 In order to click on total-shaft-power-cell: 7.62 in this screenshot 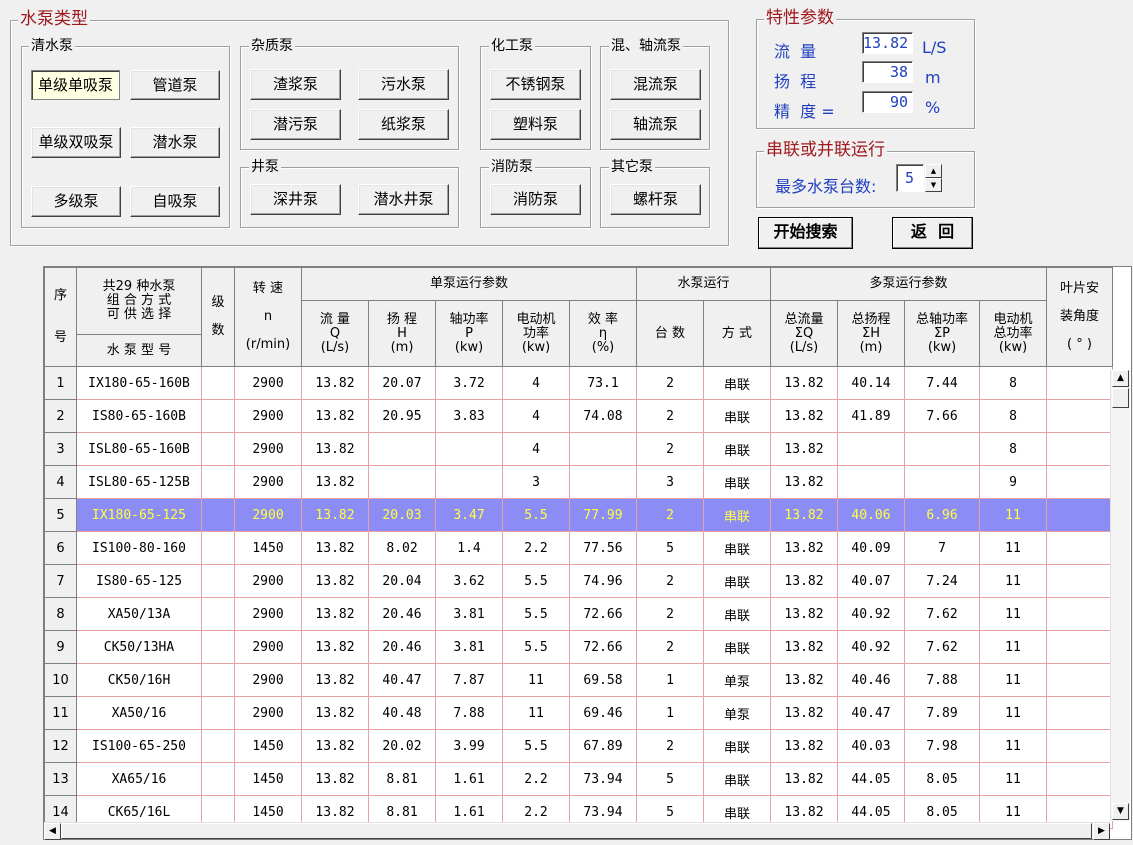, I will do `click(942, 647)`.